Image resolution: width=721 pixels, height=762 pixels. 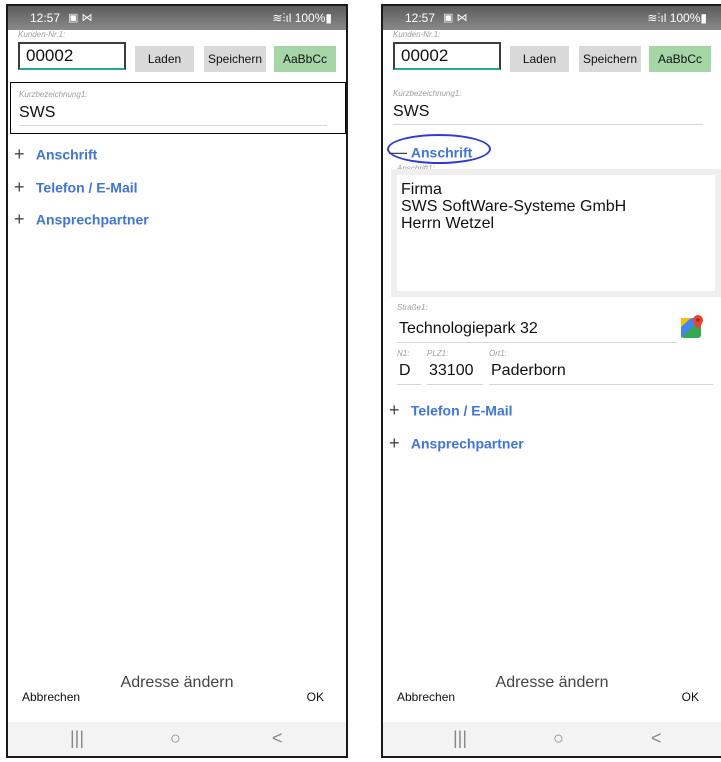 I want to click on address-line: Firma, so click(x=421, y=189).